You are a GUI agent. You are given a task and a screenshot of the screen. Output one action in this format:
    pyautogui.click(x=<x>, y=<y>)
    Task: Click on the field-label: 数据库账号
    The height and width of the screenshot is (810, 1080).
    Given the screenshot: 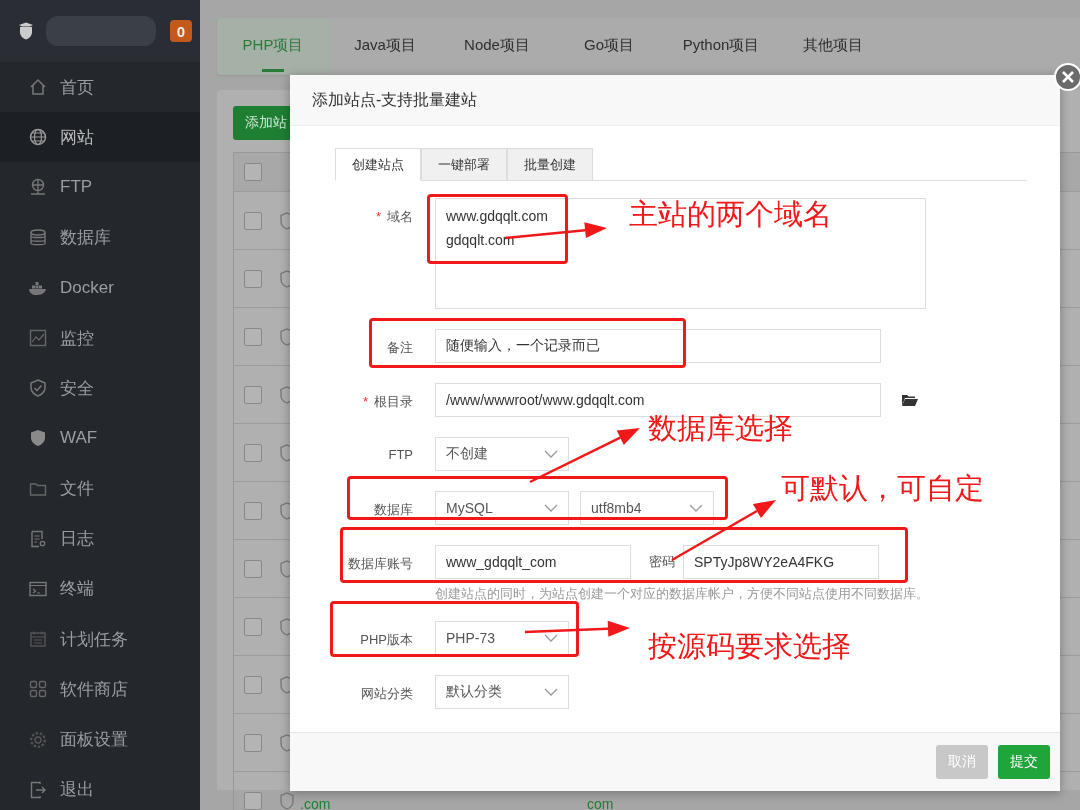 What is the action you would take?
    pyautogui.click(x=380, y=564)
    